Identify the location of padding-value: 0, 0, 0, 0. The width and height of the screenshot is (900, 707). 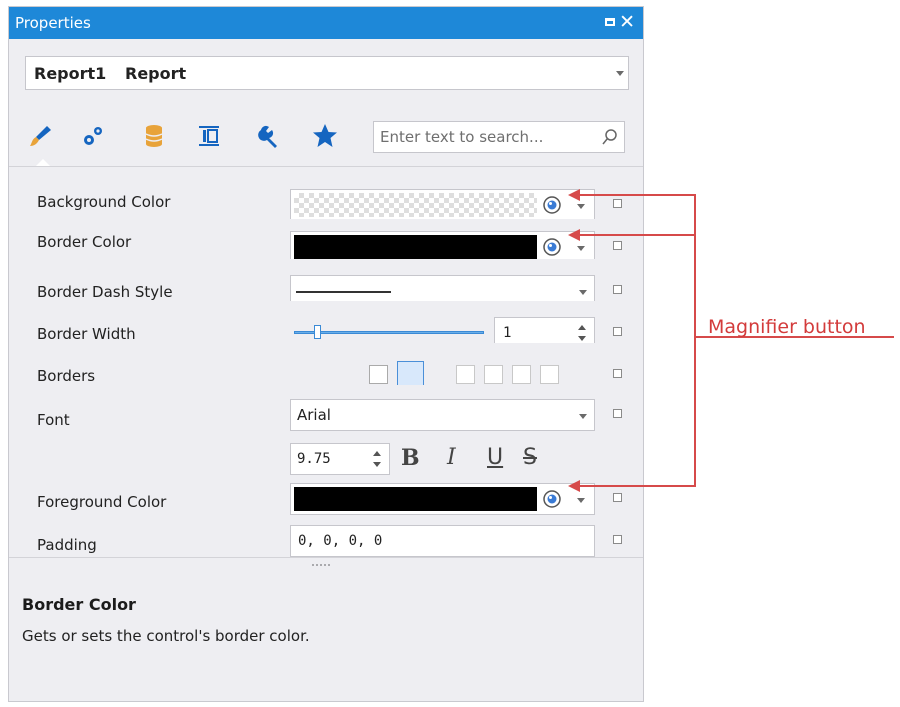
(340, 541).